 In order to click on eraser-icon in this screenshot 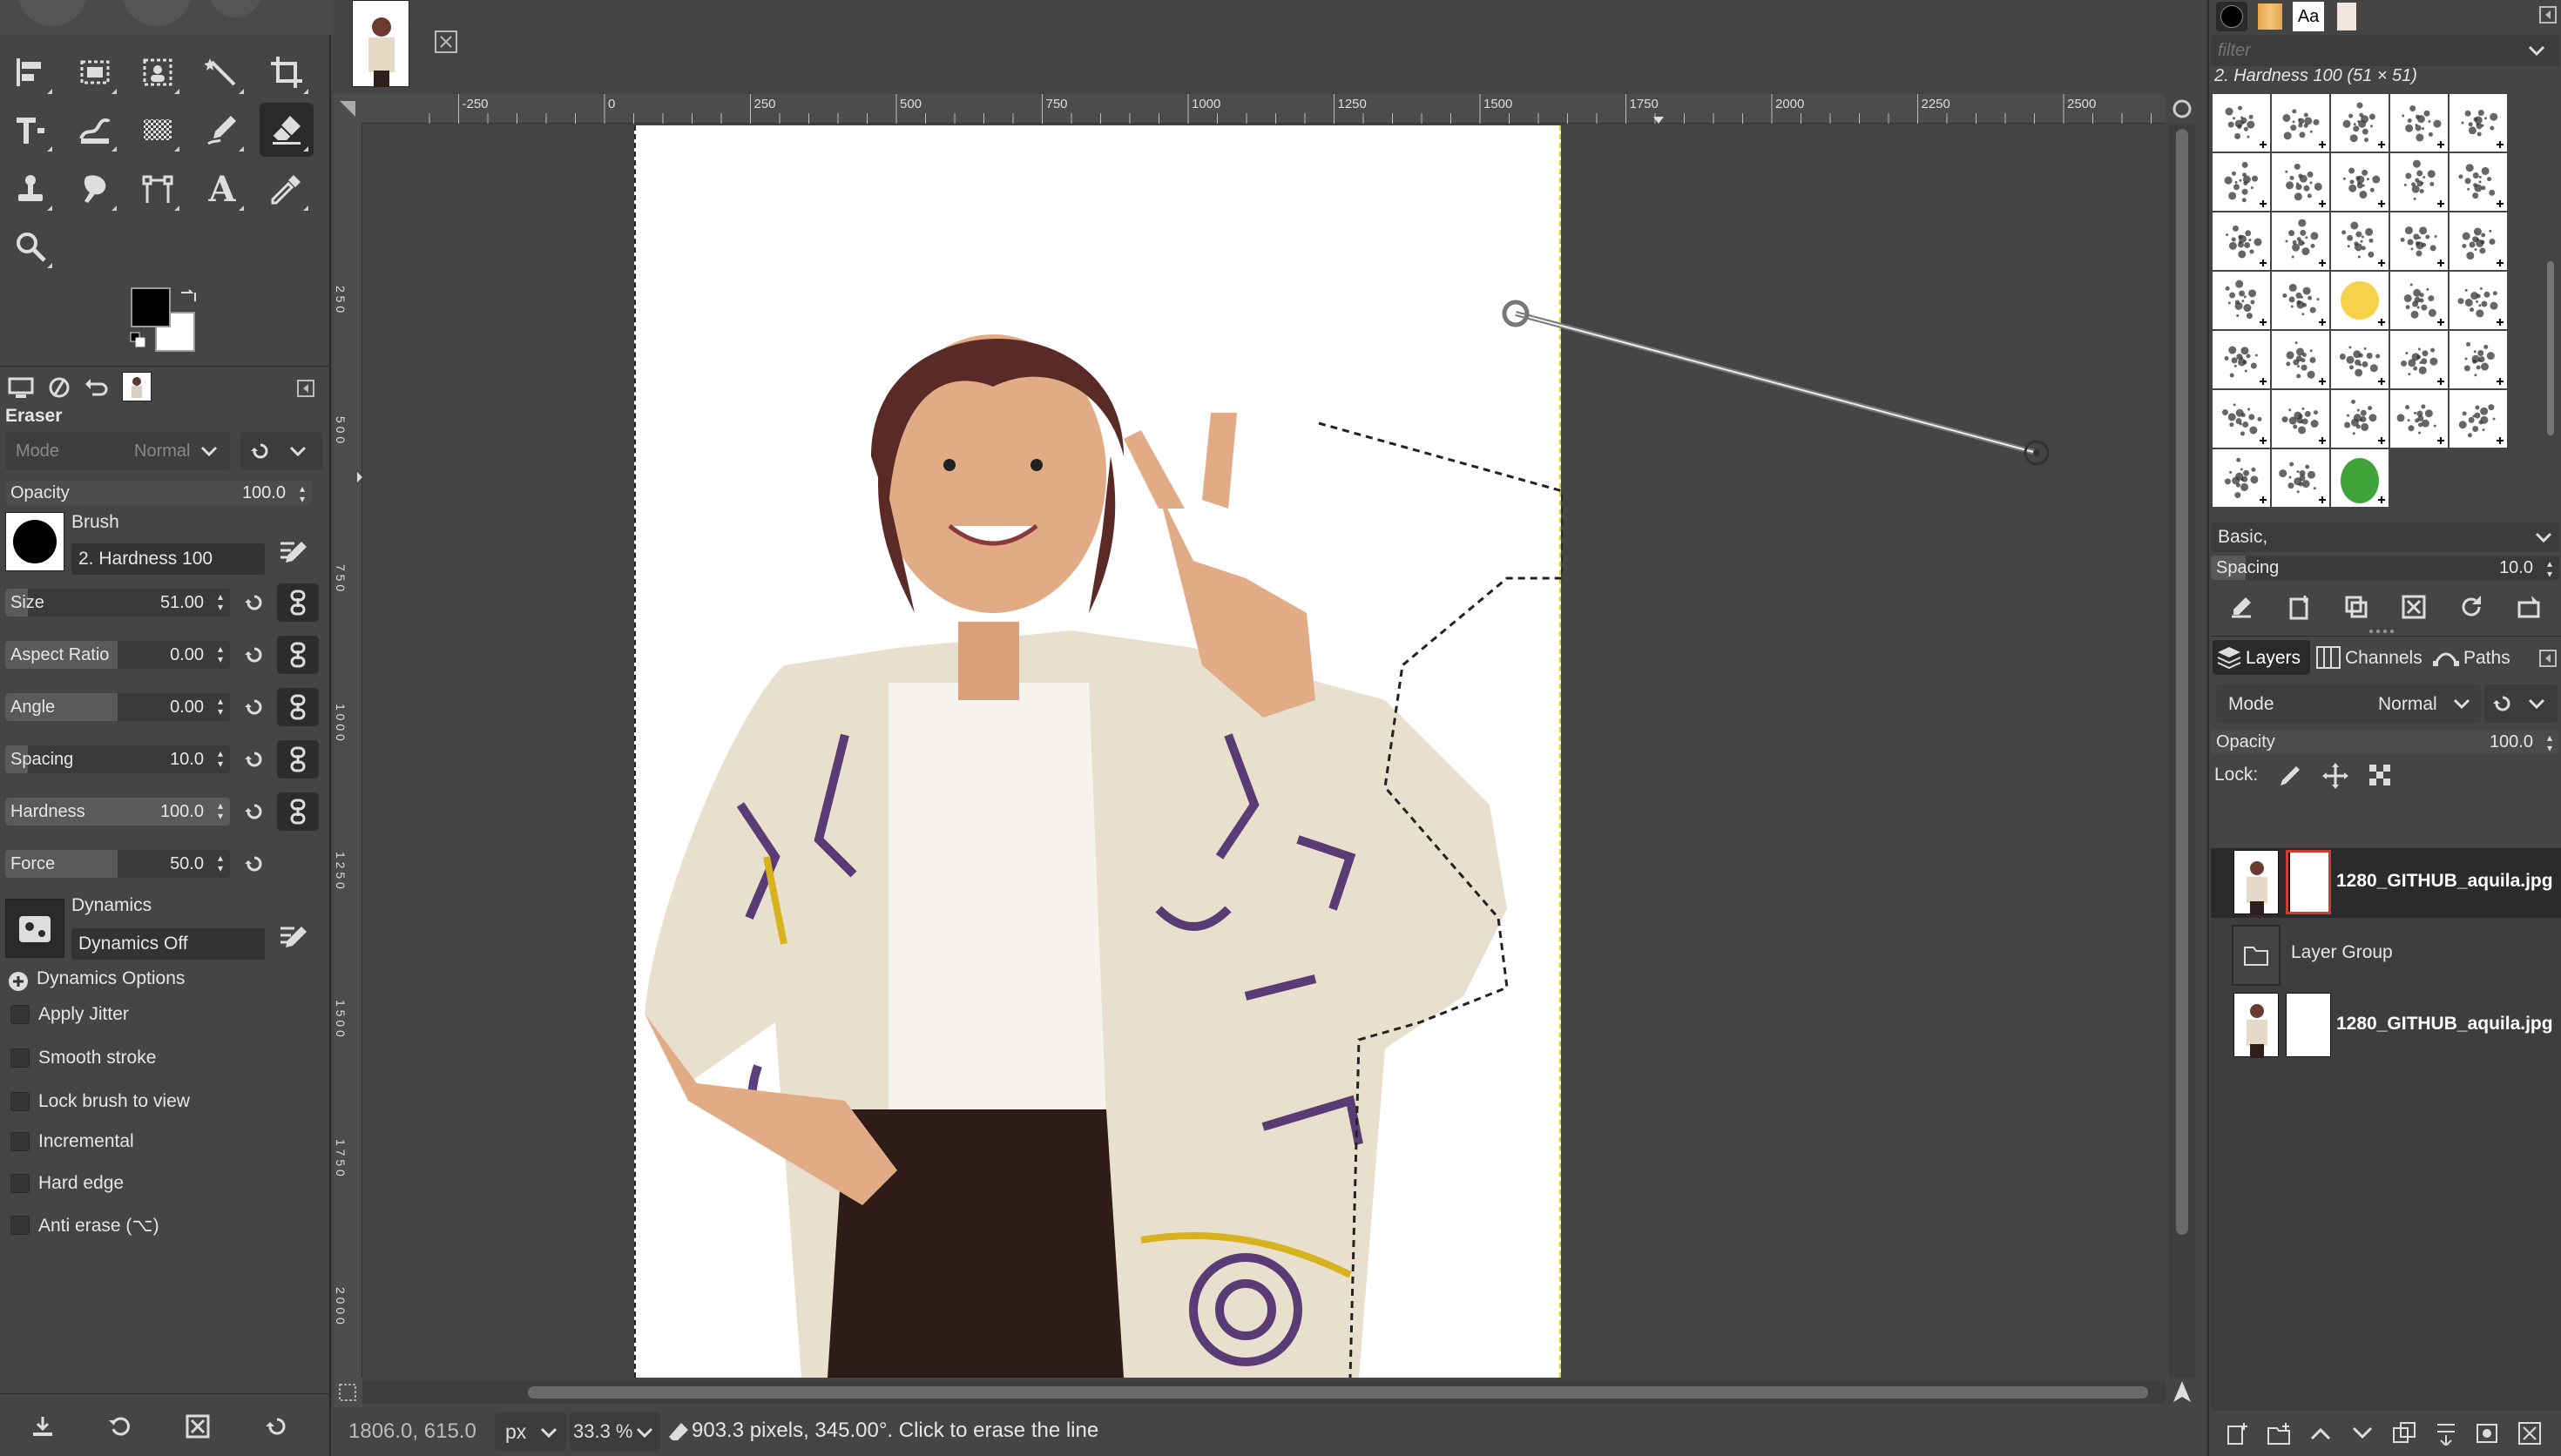, I will do `click(287, 130)`.